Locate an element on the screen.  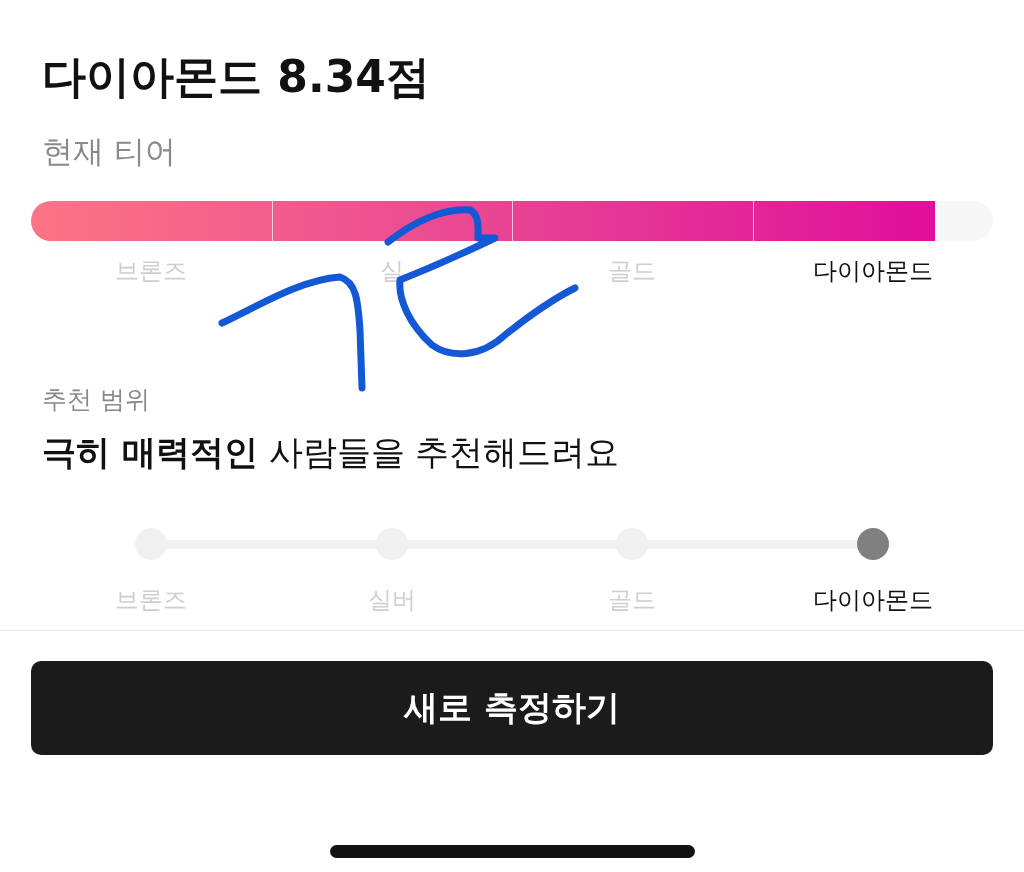
recommendation-text: 극히 매력적인 사람들을 추천해드려요 is located at coordinates (331, 452).